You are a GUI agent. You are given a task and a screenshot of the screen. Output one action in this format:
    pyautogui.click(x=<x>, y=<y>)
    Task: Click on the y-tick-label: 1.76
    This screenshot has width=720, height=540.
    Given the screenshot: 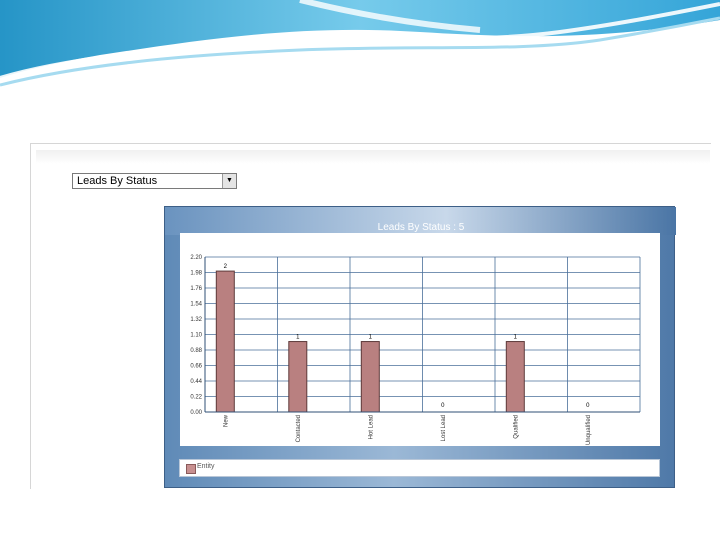 What is the action you would take?
    pyautogui.click(x=196, y=289)
    